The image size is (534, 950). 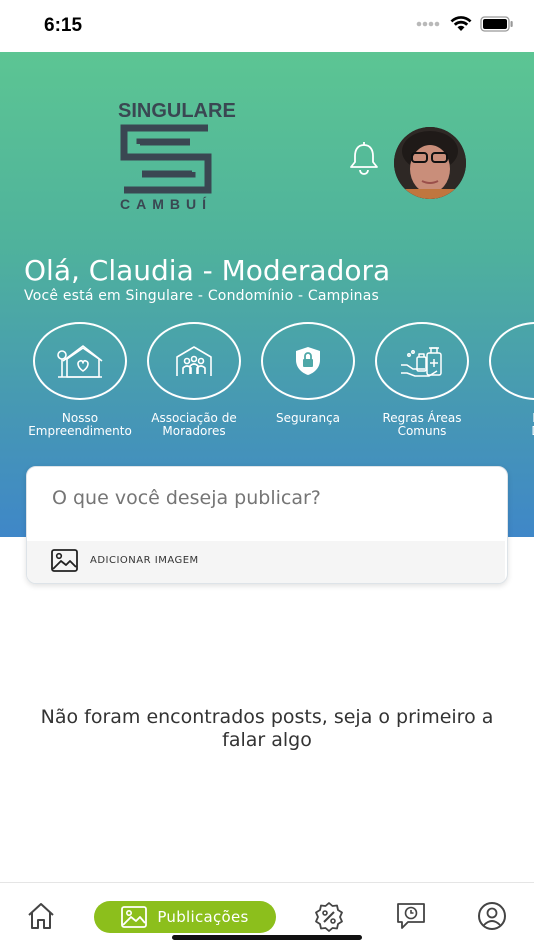 I want to click on discount-badge-icon, so click(x=329, y=917).